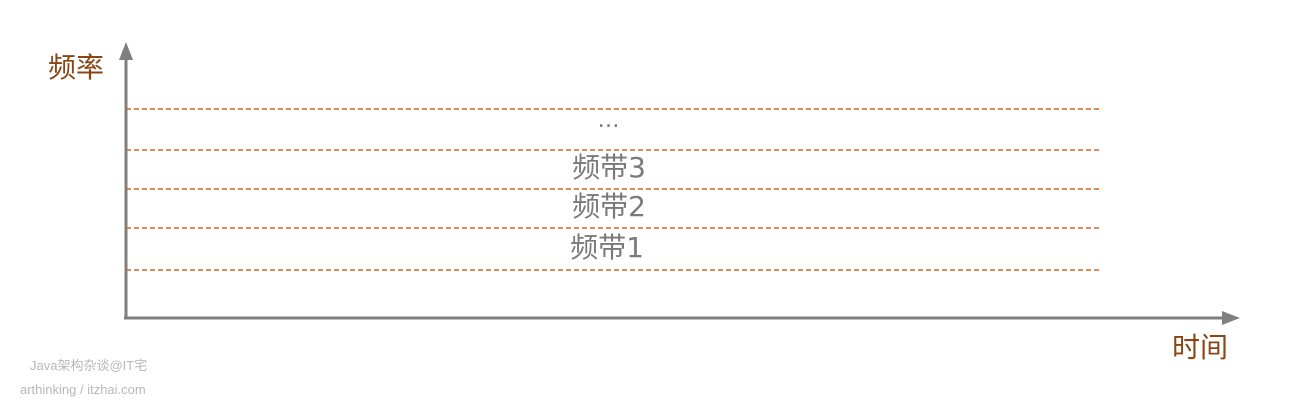  I want to click on y-axis-label: 频率, so click(76, 67).